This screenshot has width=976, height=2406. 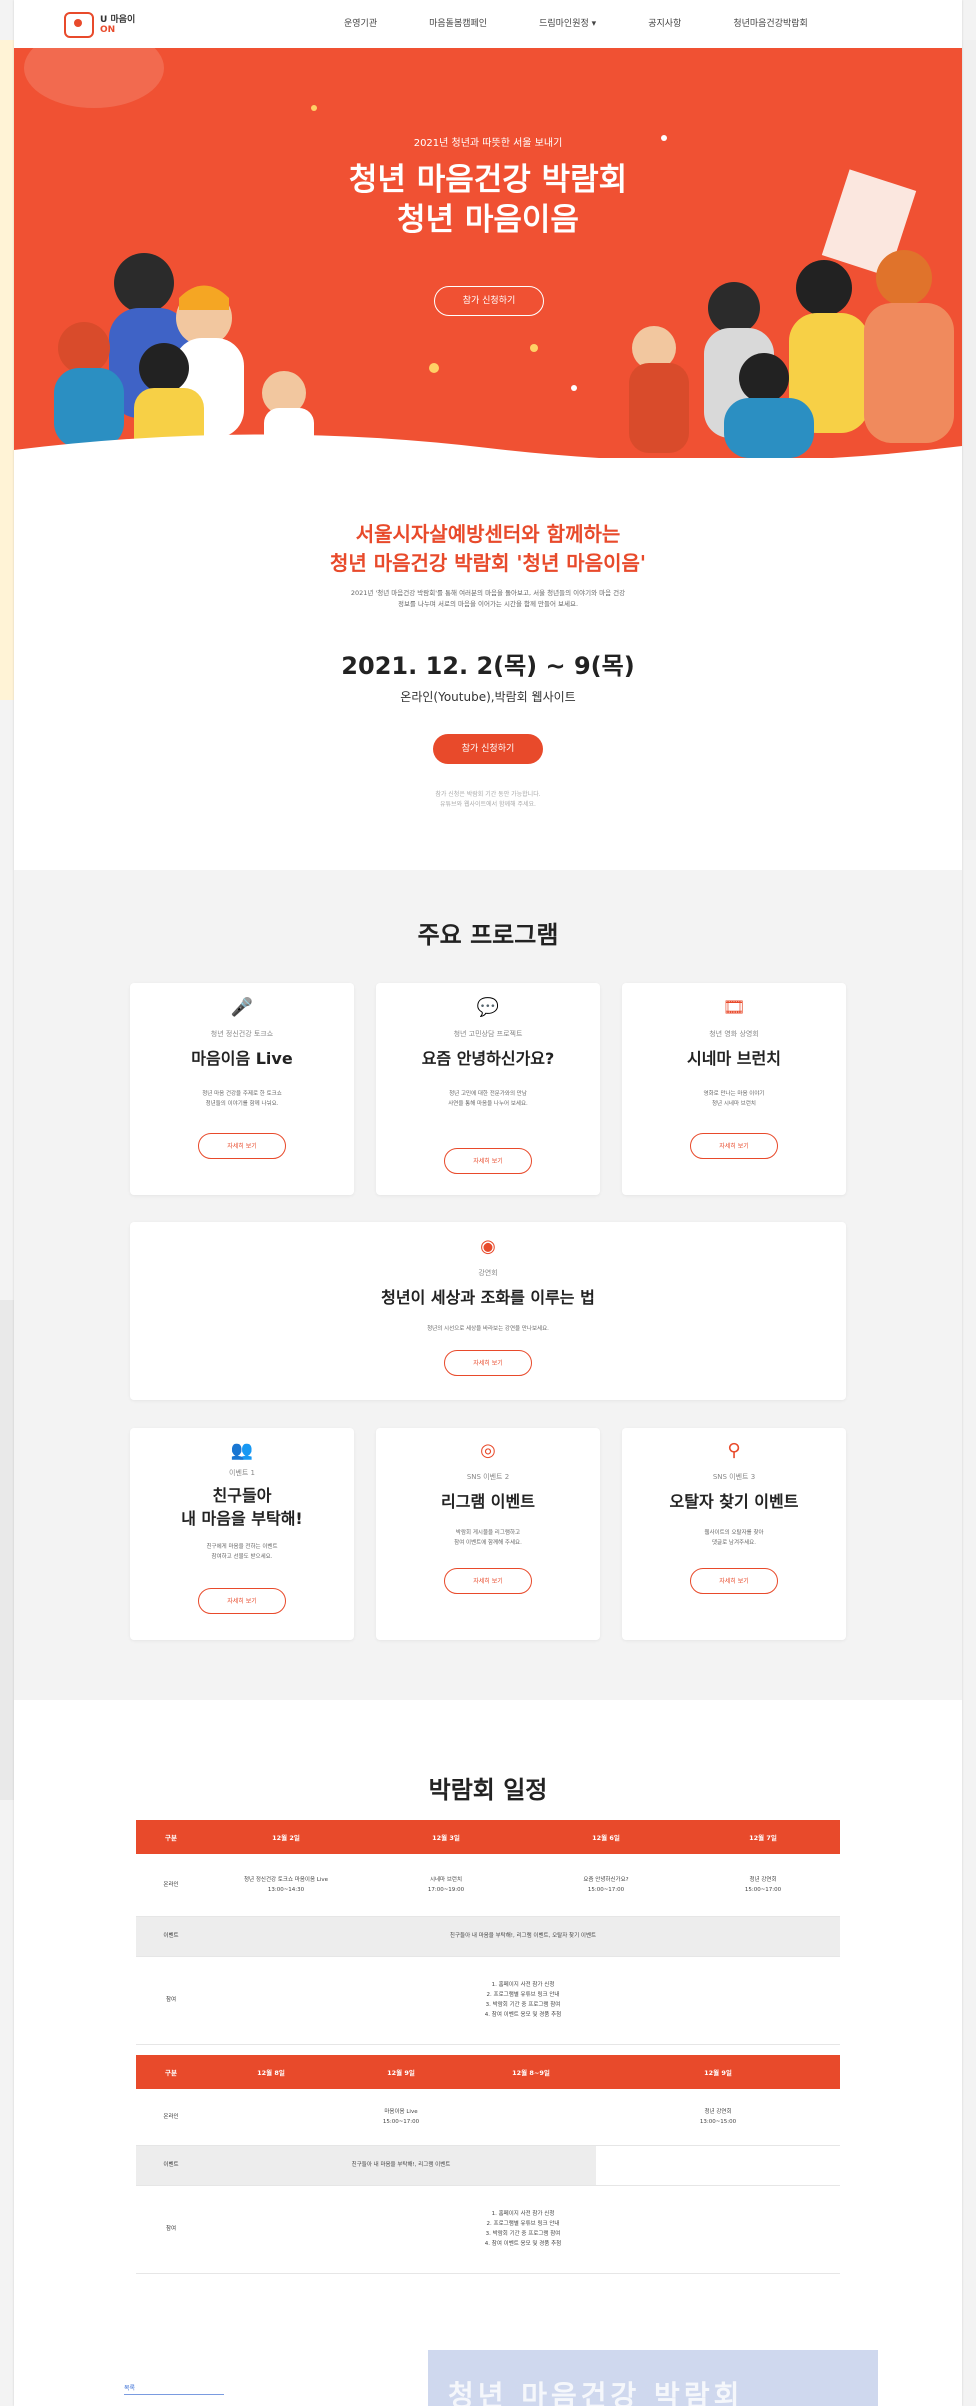 What do you see at coordinates (79, 25) in the screenshot?
I see `logo-icon` at bounding box center [79, 25].